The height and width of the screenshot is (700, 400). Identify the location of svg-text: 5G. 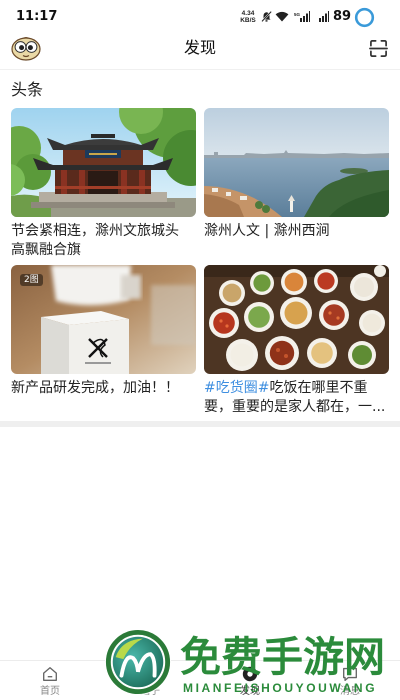
(297, 14).